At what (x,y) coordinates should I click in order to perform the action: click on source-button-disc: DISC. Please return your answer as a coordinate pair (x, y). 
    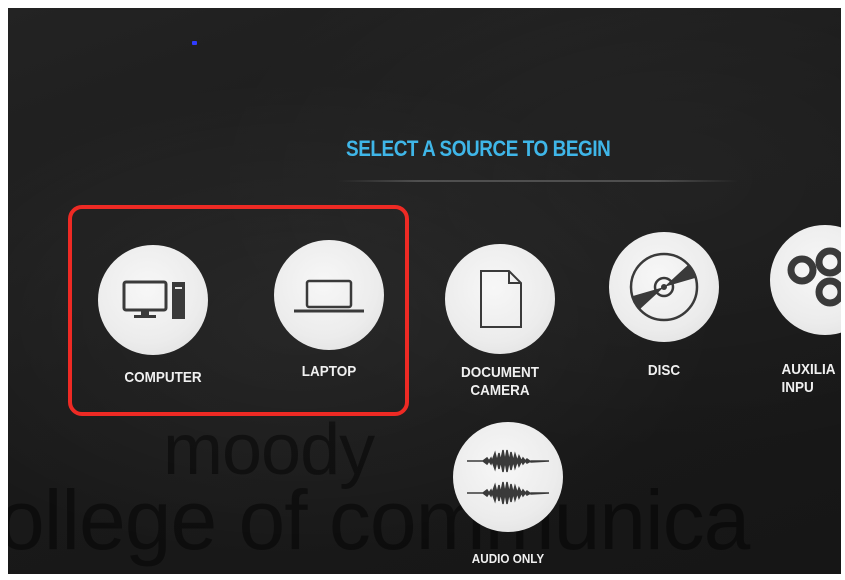
    Looking at the image, I should click on (674, 317).